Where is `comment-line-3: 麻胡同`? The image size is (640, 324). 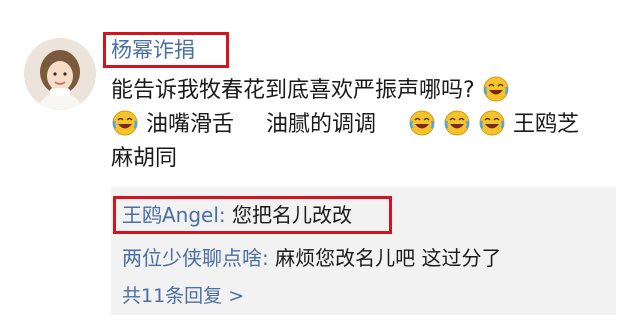 comment-line-3: 麻胡同 is located at coordinates (361, 159).